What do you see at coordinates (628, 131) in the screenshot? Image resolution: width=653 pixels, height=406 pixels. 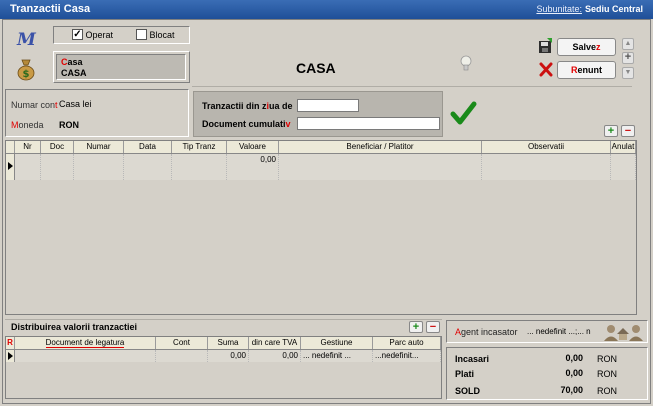 I see `remove-row-icon: −` at bounding box center [628, 131].